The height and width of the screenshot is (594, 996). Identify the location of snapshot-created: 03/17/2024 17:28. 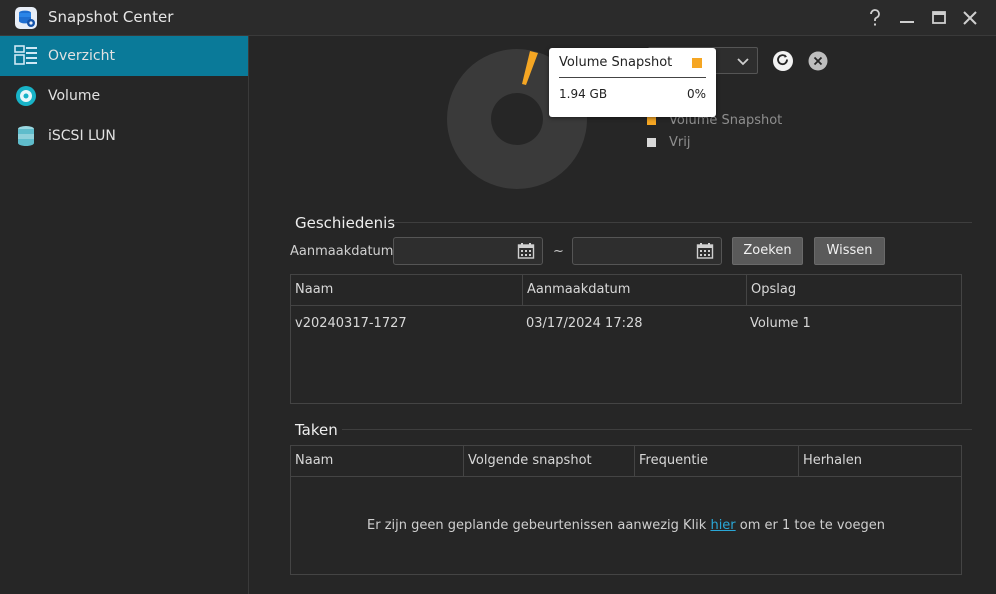
(584, 323).